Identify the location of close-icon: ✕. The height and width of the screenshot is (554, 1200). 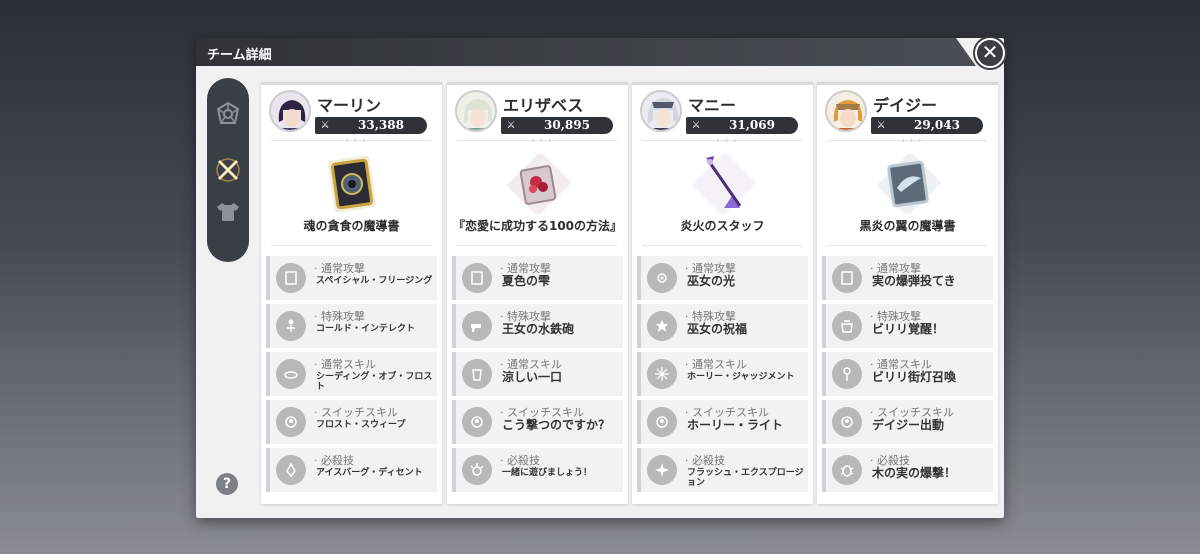
(990, 52).